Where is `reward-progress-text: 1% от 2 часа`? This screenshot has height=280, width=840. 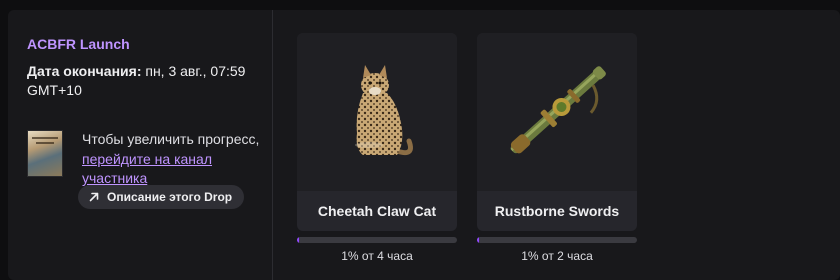 reward-progress-text: 1% от 2 часа is located at coordinates (557, 256).